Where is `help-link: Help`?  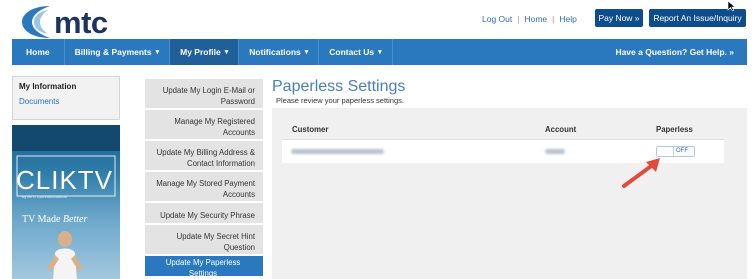
help-link: Help is located at coordinates (567, 19).